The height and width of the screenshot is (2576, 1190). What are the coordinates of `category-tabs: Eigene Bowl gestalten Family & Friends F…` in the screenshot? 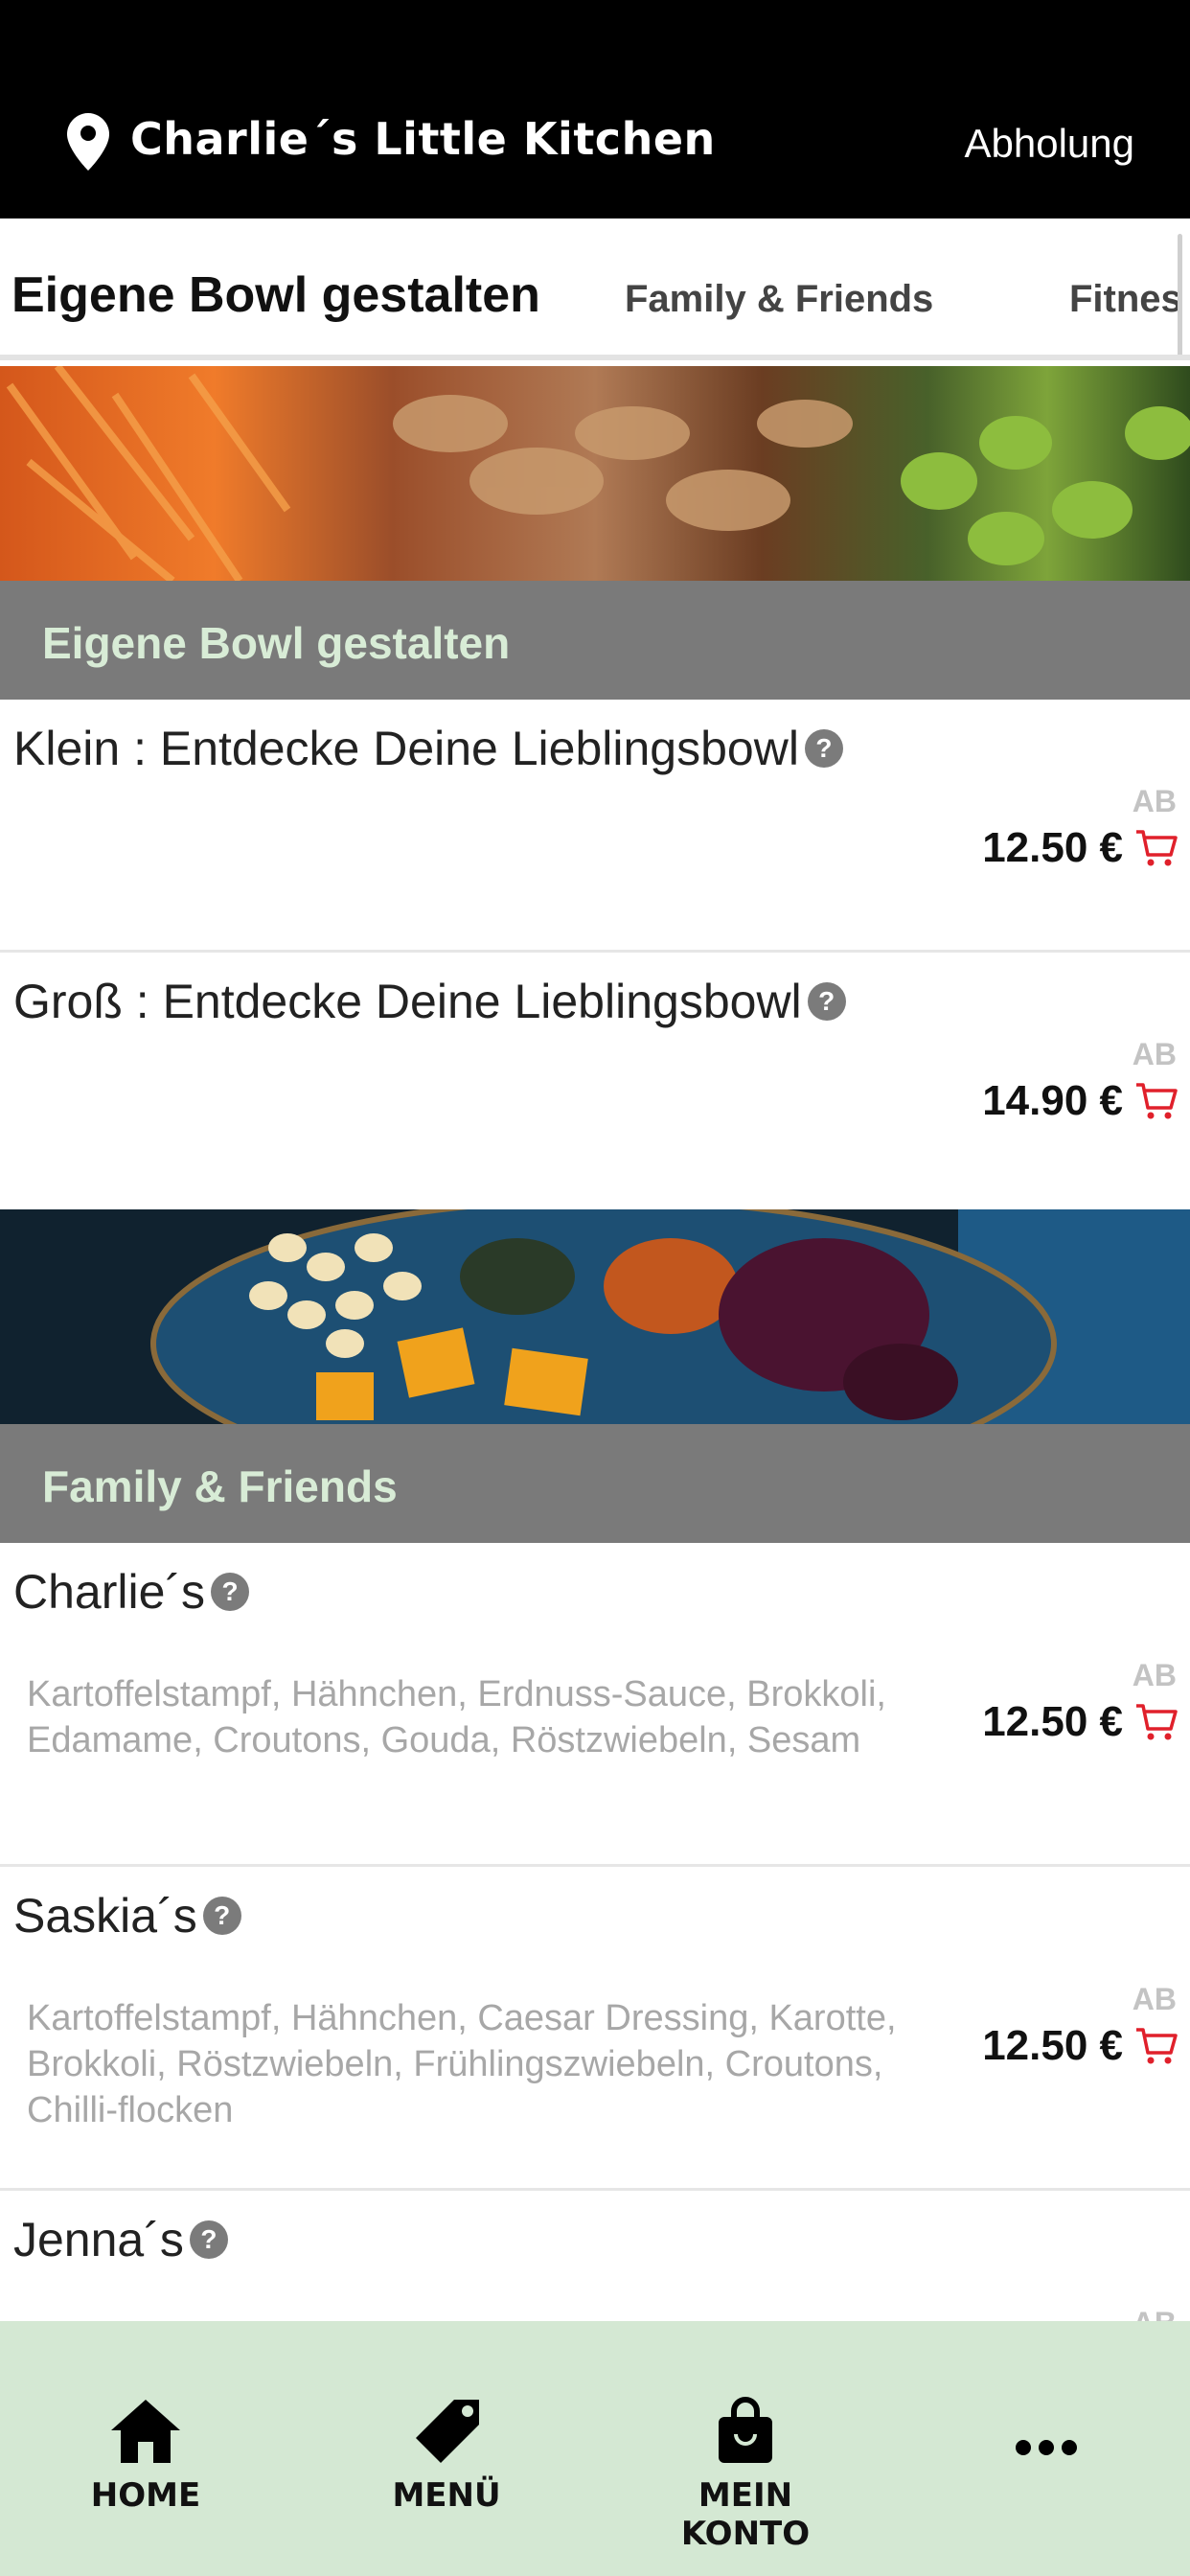 It's located at (595, 292).